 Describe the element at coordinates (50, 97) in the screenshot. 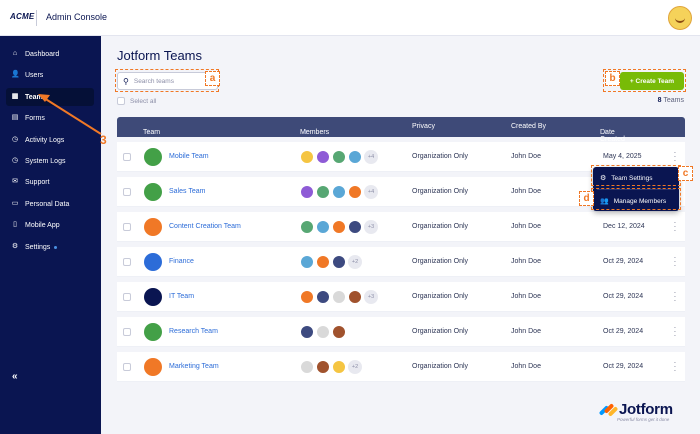

I see `sidebar-item-teams: ▦ Teams` at that location.